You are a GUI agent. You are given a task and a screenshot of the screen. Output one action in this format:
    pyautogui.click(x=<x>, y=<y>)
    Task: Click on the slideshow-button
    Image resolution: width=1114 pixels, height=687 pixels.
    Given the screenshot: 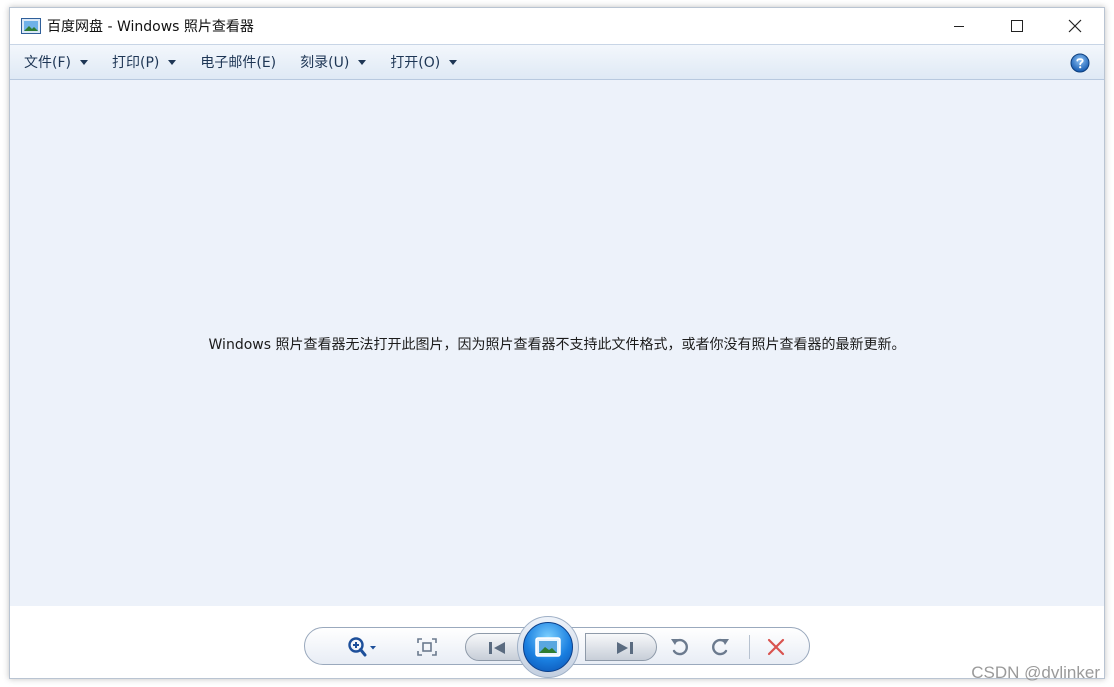 What is the action you would take?
    pyautogui.click(x=548, y=647)
    